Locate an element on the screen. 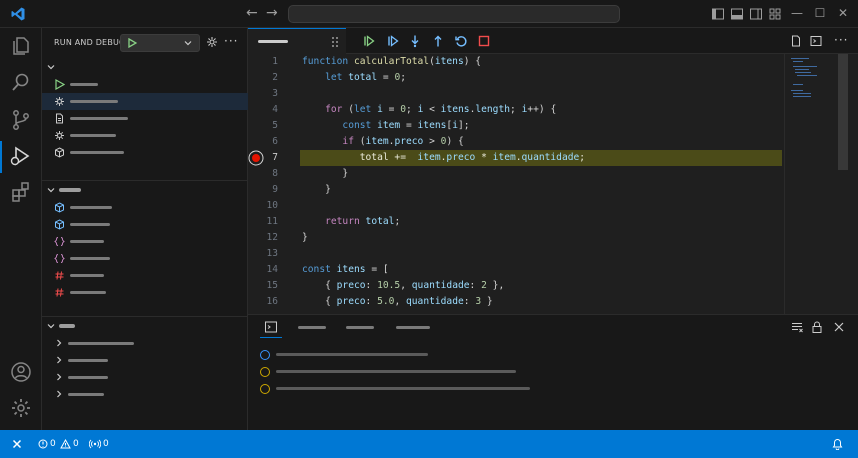 This screenshot has width=858, height=458. code-line: function calcularTotal(itens) { is located at coordinates (391, 62).